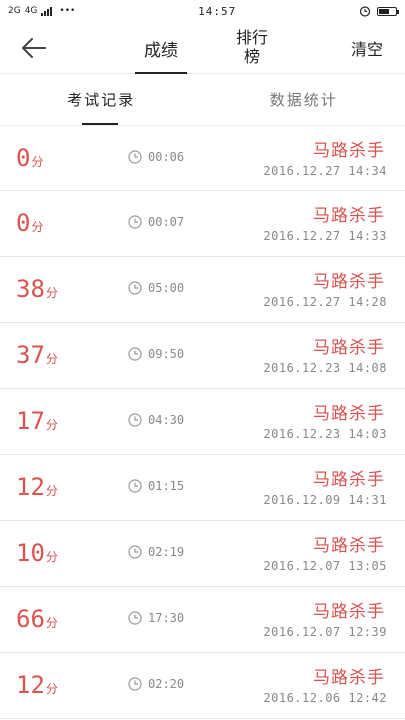  I want to click on duration-text: 00:06, so click(166, 157).